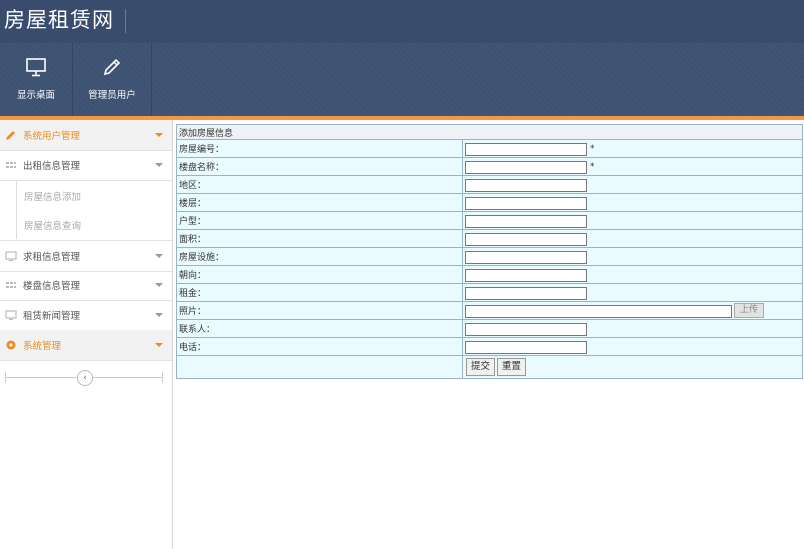 The width and height of the screenshot is (804, 549). What do you see at coordinates (35, 95) in the screenshot?
I see `show-desktop-label: 显示桌面` at bounding box center [35, 95].